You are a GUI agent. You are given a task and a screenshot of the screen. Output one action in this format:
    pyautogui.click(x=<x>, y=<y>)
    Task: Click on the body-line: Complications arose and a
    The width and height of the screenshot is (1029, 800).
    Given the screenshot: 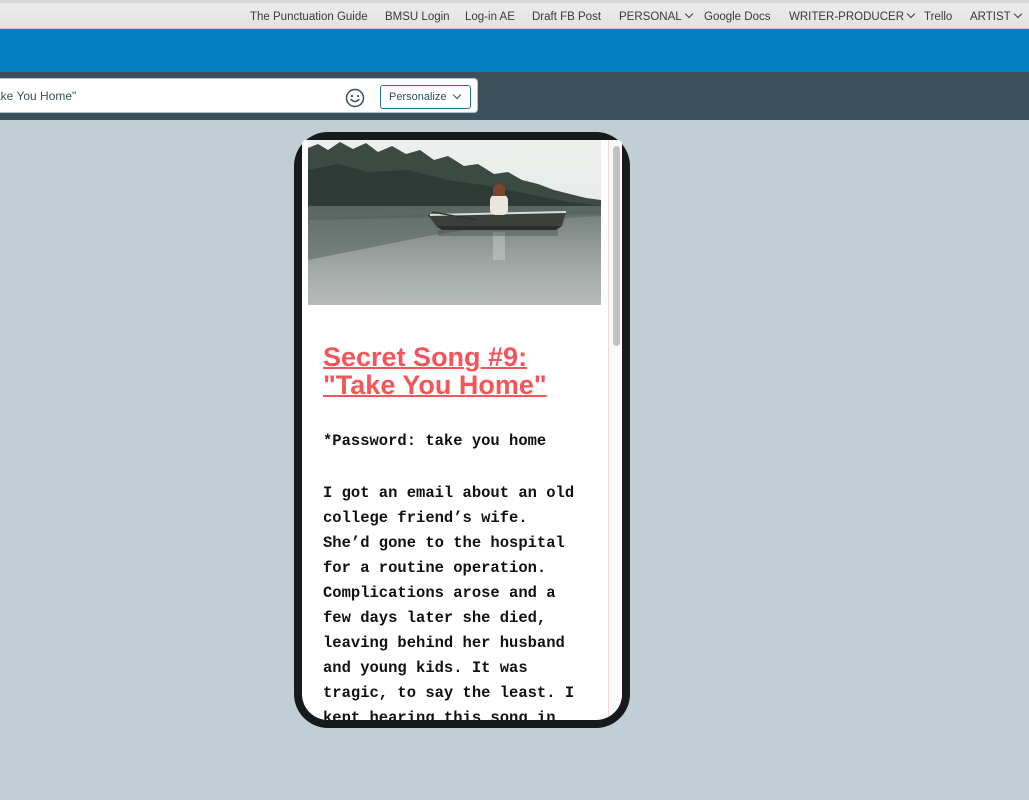 What is the action you would take?
    pyautogui.click(x=439, y=593)
    